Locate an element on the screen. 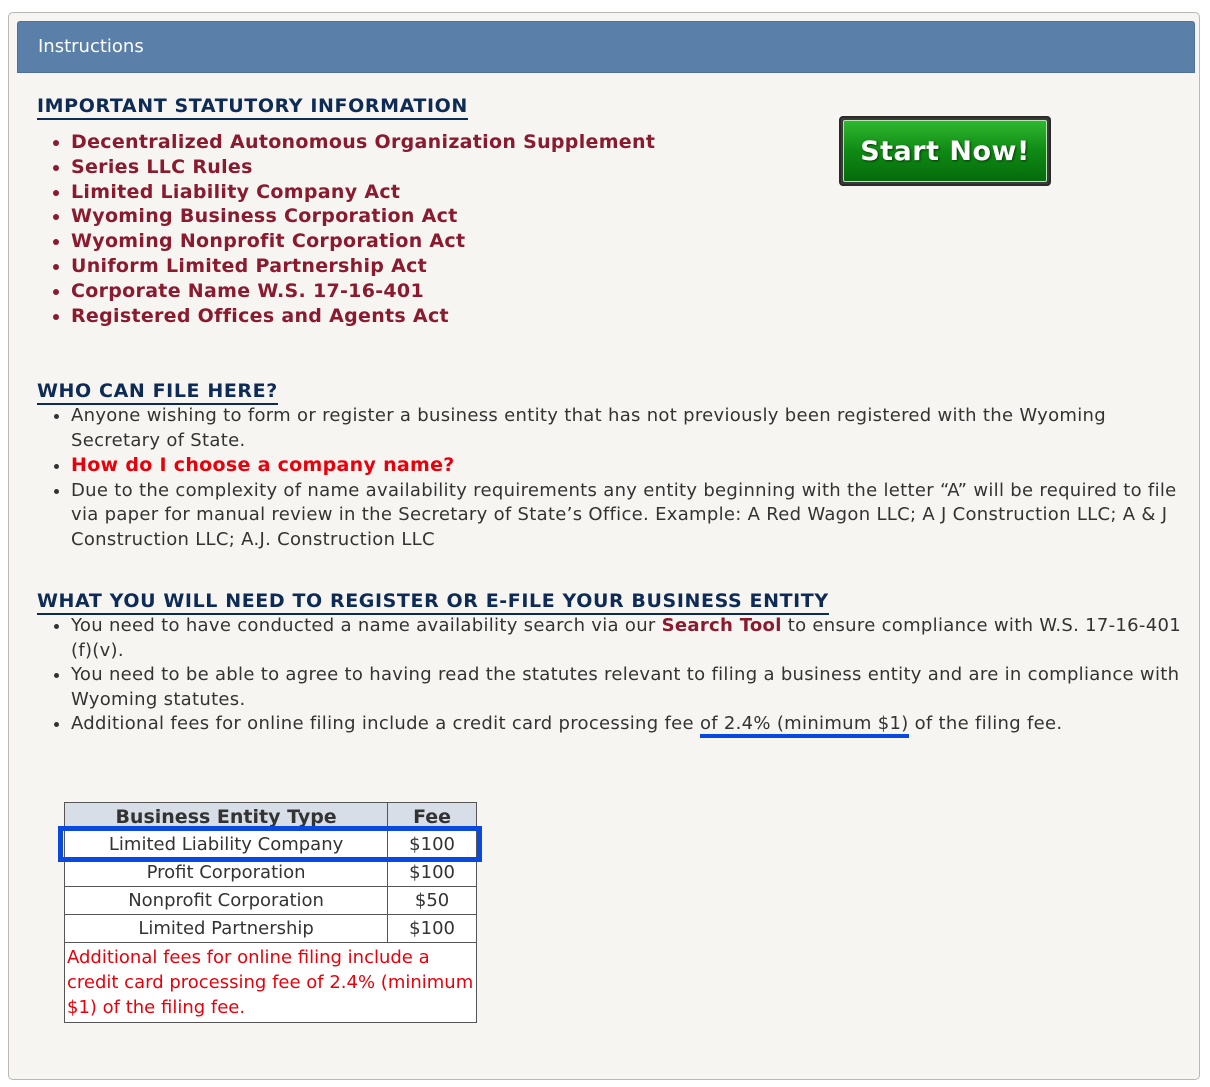 The width and height of the screenshot is (1210, 1087). statute-link-nonprofit-corp: Wyoming Nonprofit Corporation Act is located at coordinates (363, 241).